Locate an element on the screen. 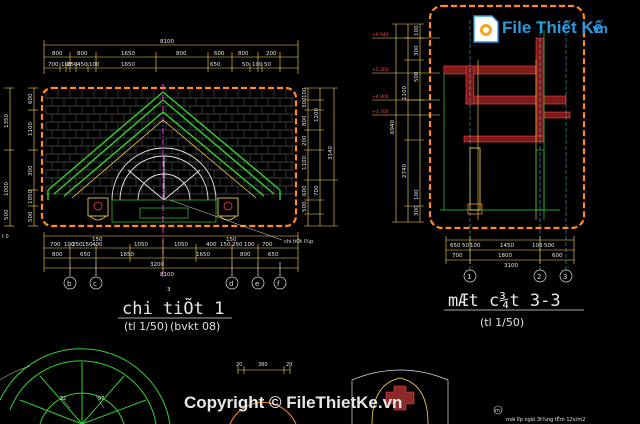 The width and height of the screenshot is (640, 424). radial-window is located at coordinates (85, 386).